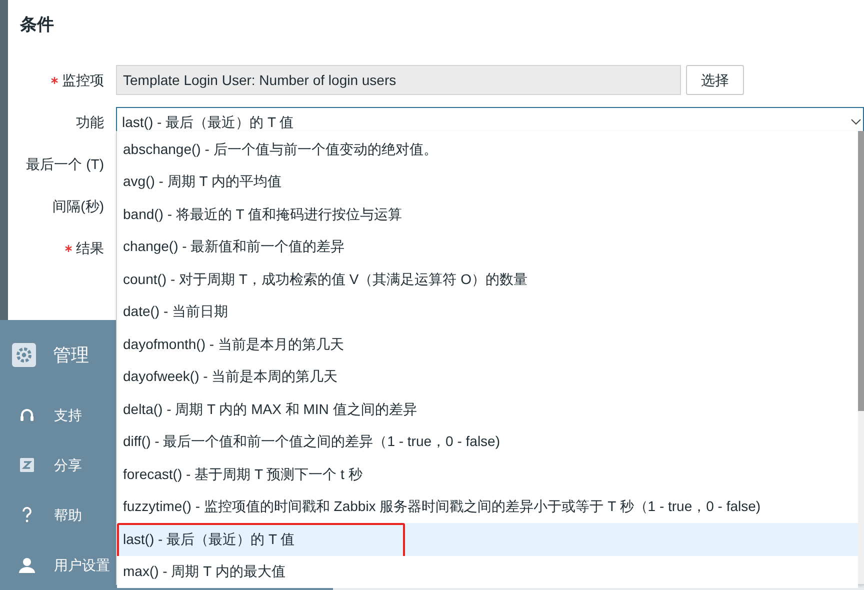 Image resolution: width=864 pixels, height=590 pixels. I want to click on z-square-icon, so click(27, 465).